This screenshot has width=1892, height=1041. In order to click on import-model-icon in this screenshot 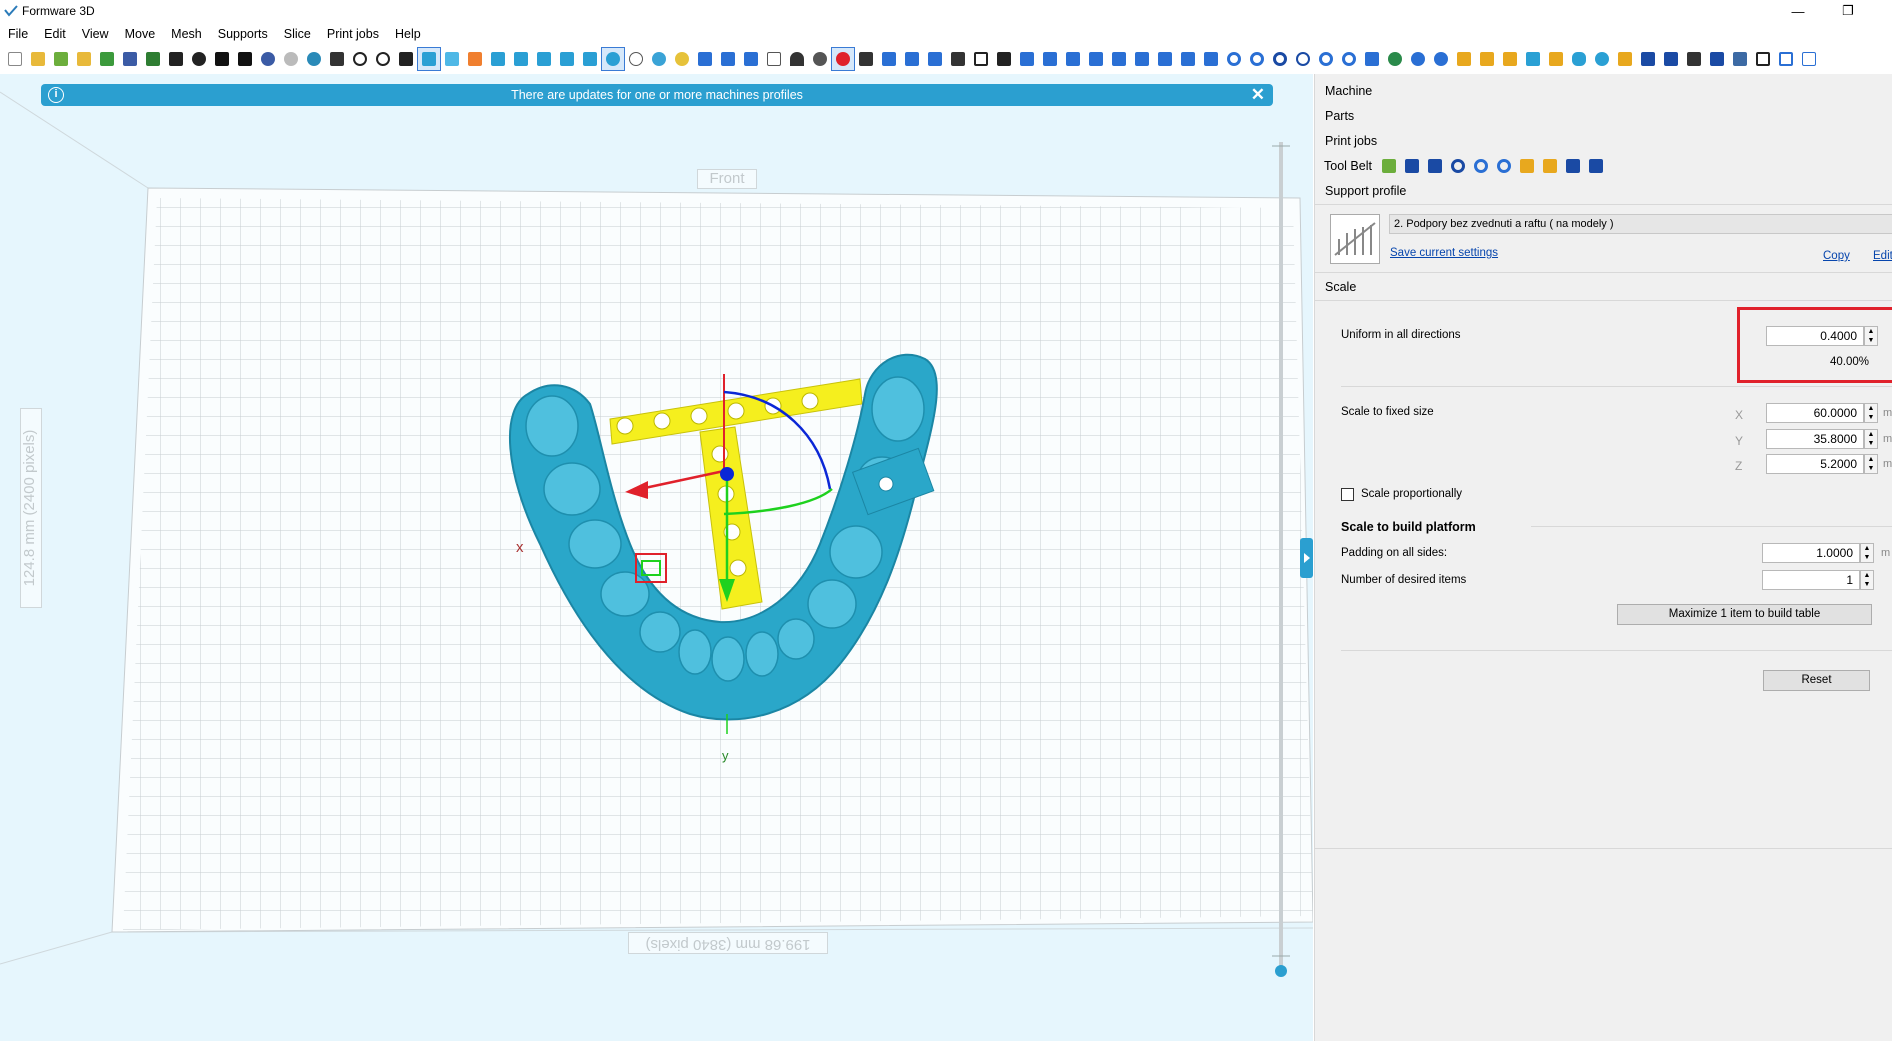, I will do `click(61, 59)`.